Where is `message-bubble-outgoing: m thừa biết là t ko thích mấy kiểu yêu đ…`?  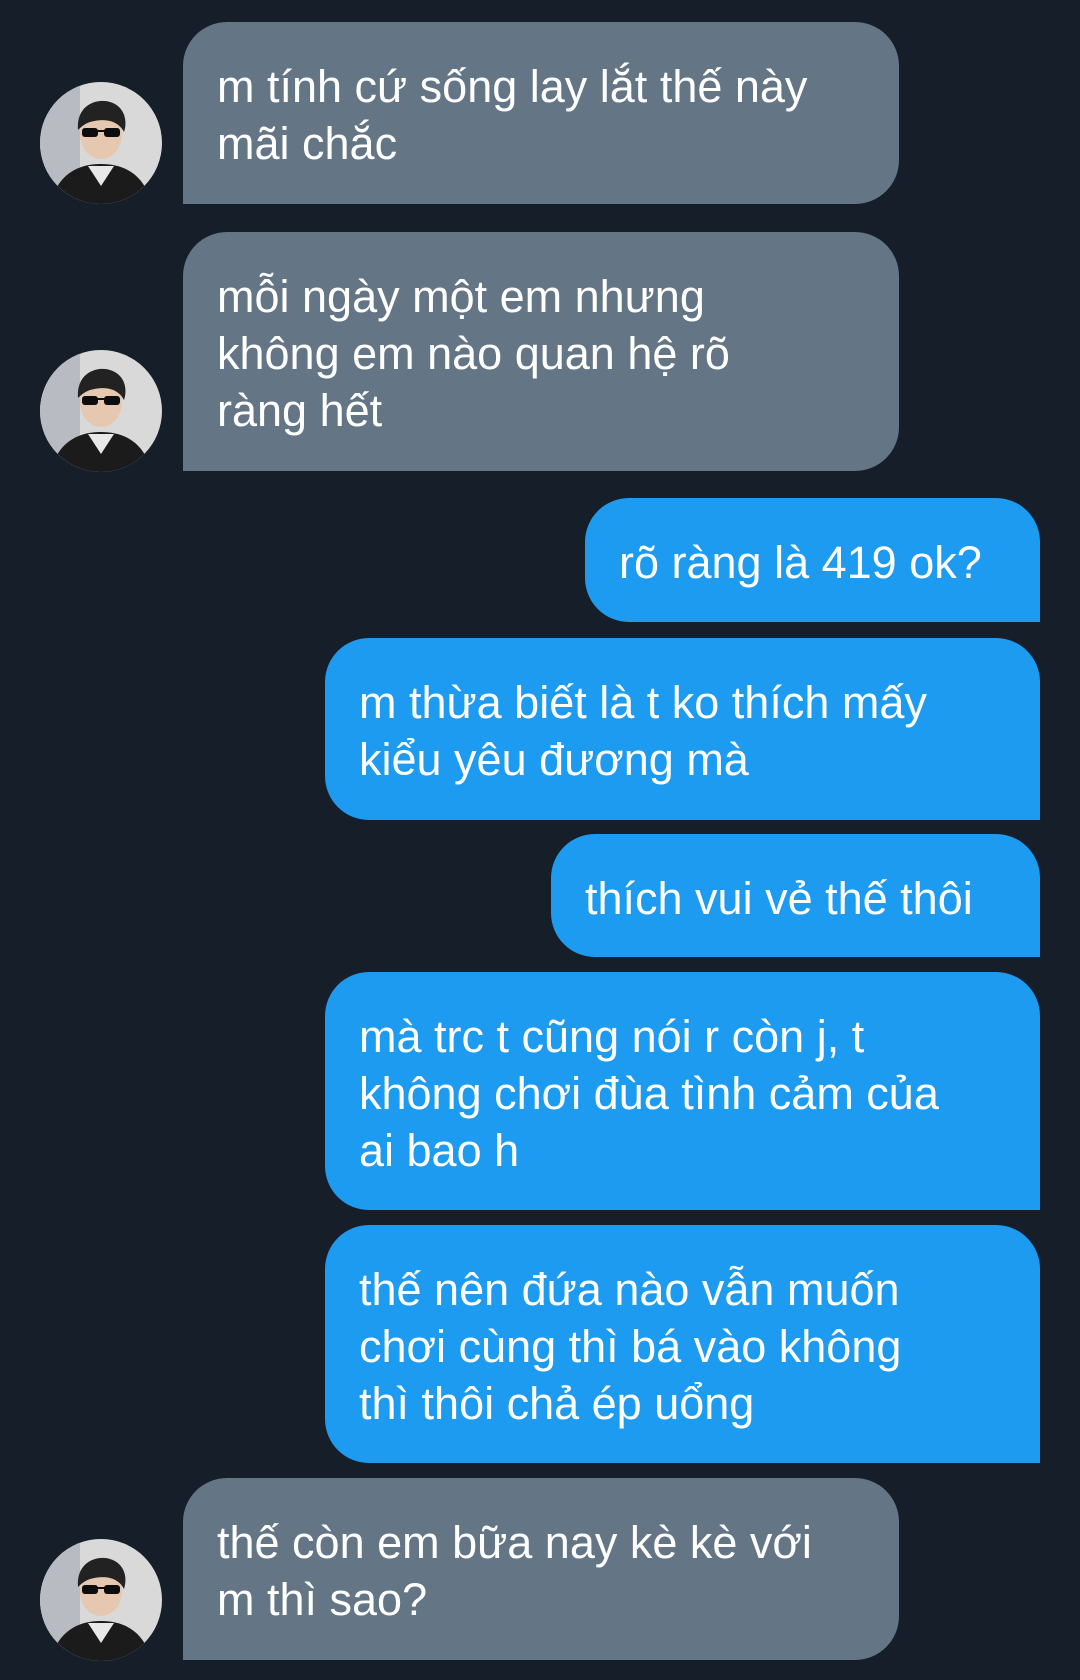 message-bubble-outgoing: m thừa biết là t ko thích mấy kiểu yêu đ… is located at coordinates (682, 729).